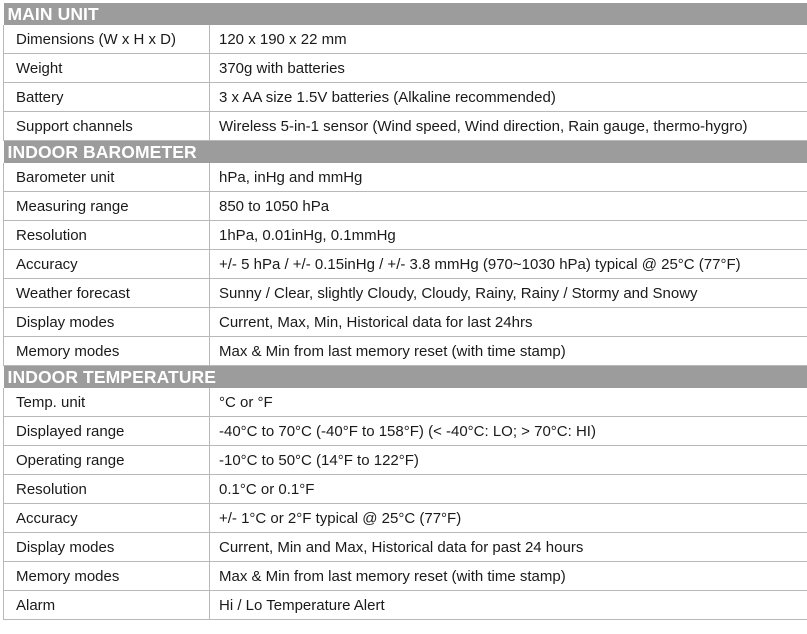  I want to click on spec-value: 1hPa, 0.01inHg, 0.1mmHg, so click(508, 235).